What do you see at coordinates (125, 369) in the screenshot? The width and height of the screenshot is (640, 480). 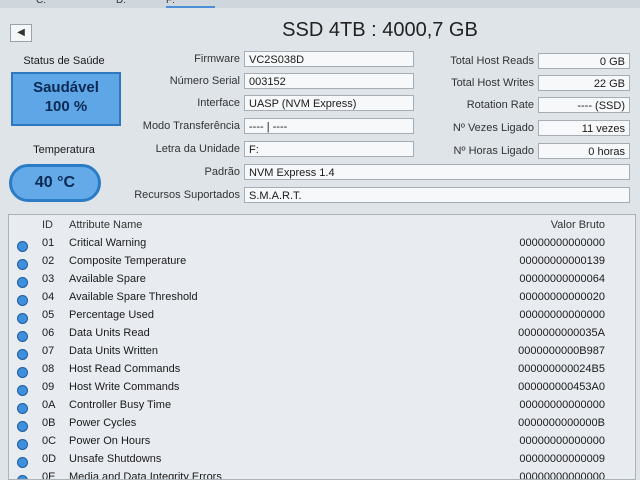 I see `attribute-name: Host Read Commands` at bounding box center [125, 369].